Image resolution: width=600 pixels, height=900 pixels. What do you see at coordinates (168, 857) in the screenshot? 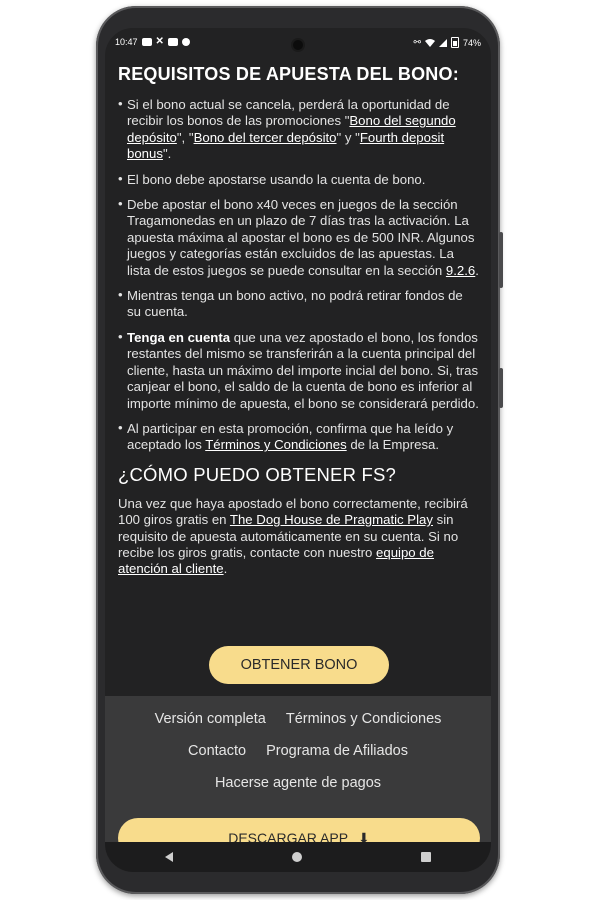
I see `back-icon` at bounding box center [168, 857].